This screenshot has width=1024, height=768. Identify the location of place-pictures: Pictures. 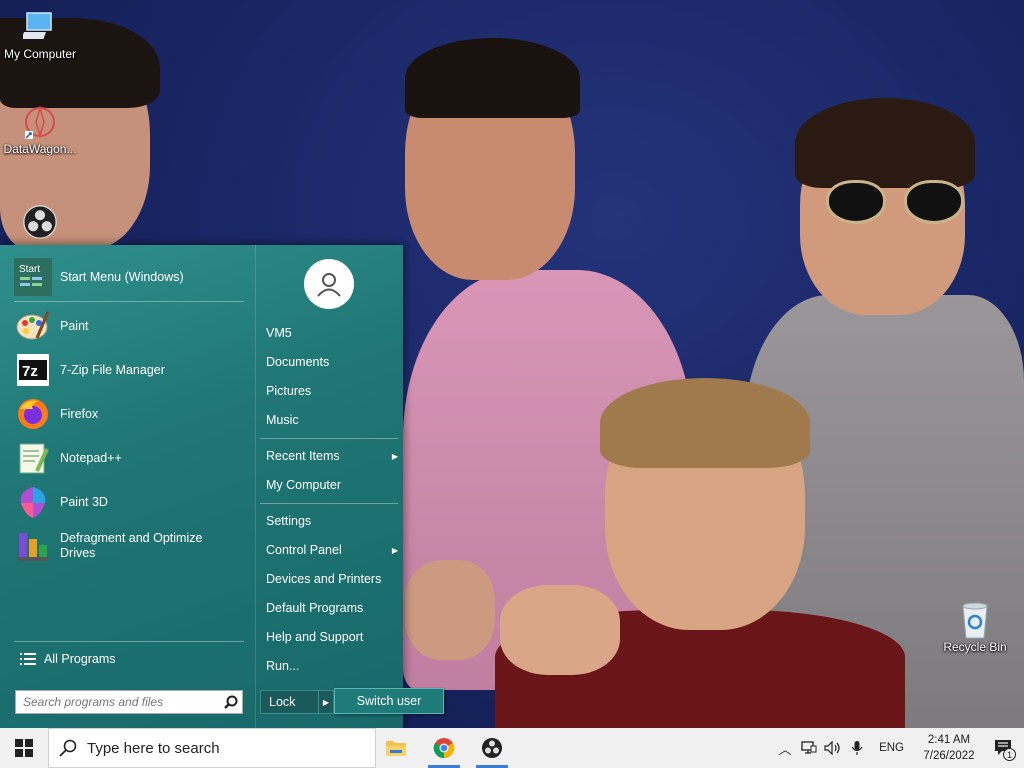
(332, 391).